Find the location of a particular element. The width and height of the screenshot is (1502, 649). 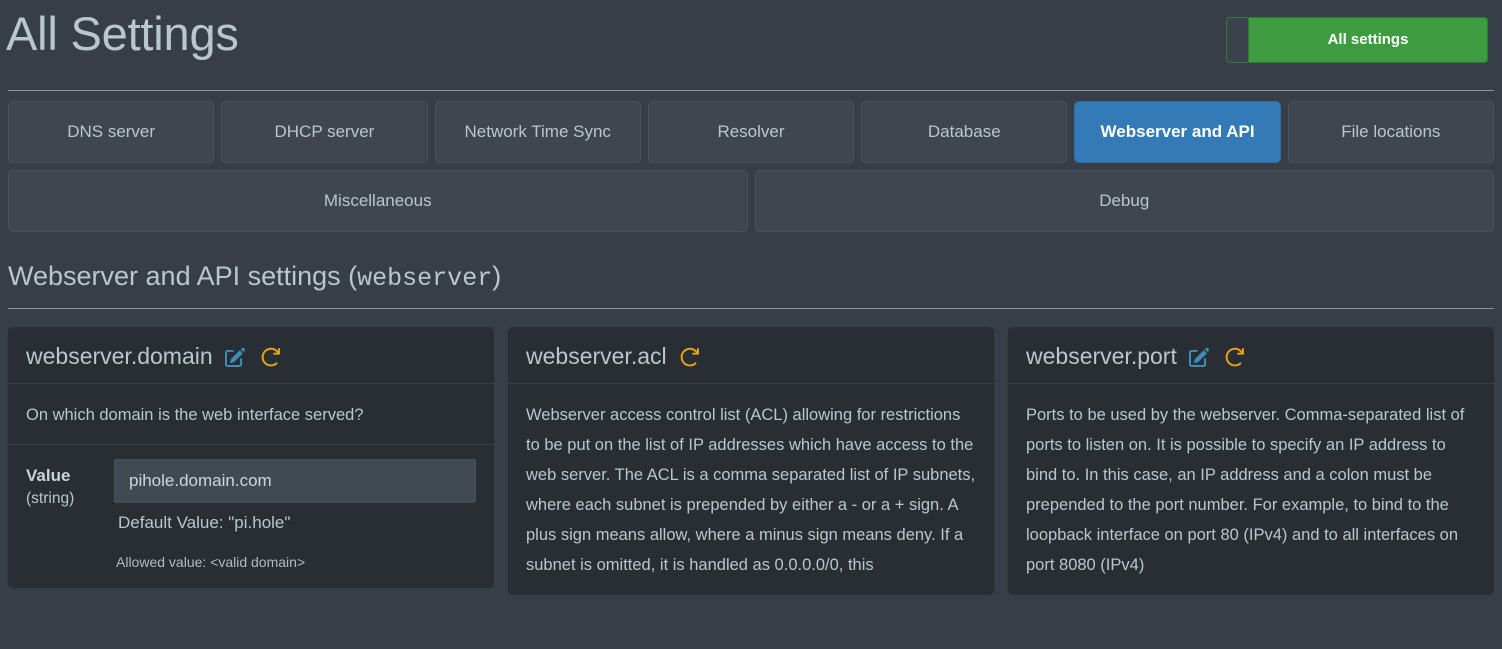

card-title: webserver.domain is located at coordinates (119, 356).